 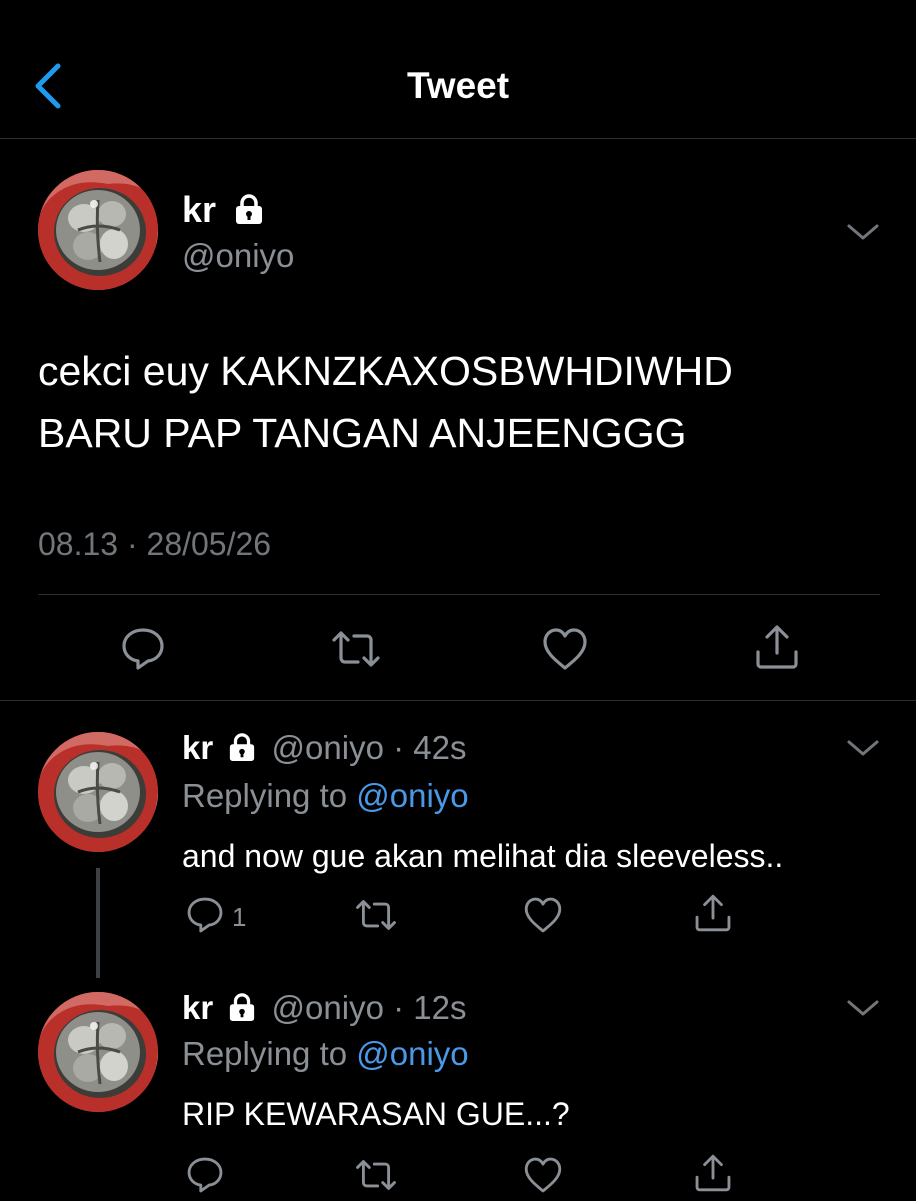 I want to click on reply-2-reply-button, so click(x=205, y=1177).